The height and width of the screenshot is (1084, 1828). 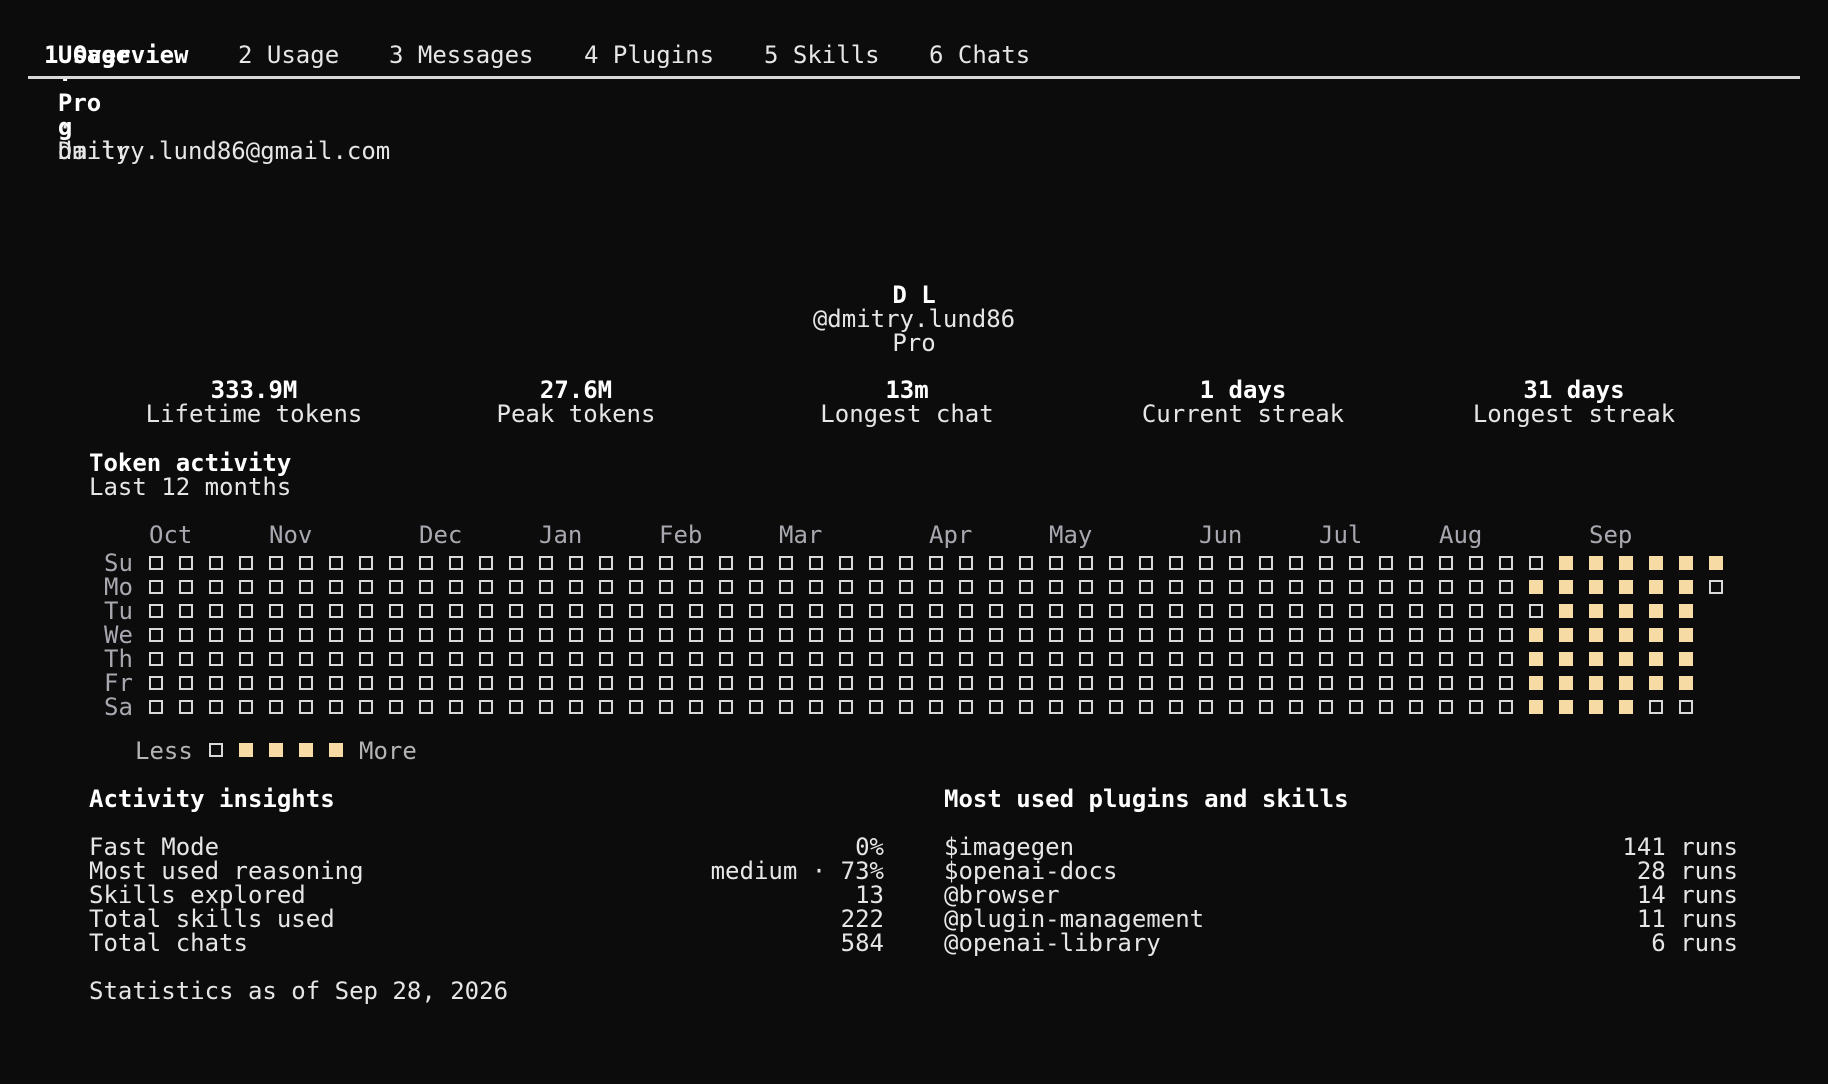 What do you see at coordinates (190, 487) in the screenshot?
I see `activity-subtitle: Last 12 months` at bounding box center [190, 487].